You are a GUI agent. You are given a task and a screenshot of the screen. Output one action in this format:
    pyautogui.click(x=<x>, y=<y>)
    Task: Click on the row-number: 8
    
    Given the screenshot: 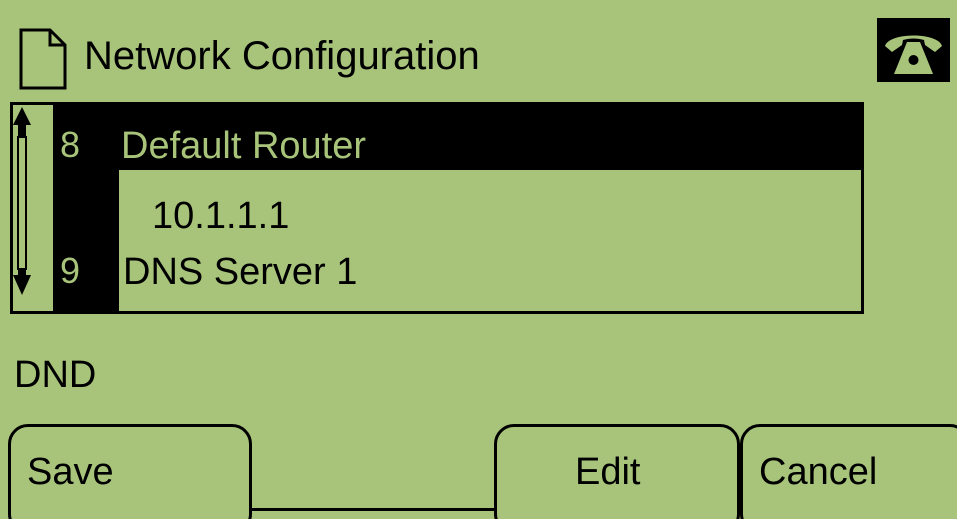 What is the action you would take?
    pyautogui.click(x=70, y=144)
    